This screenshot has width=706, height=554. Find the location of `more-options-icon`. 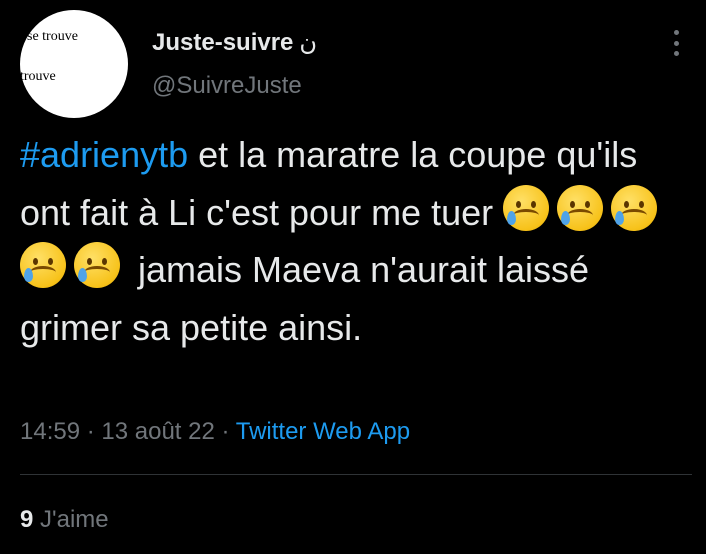

more-options-icon is located at coordinates (676, 43).